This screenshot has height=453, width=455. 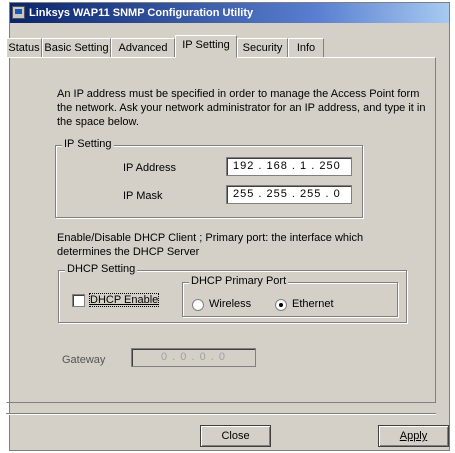 What do you see at coordinates (281, 305) in the screenshot?
I see `ethernet-radio` at bounding box center [281, 305].